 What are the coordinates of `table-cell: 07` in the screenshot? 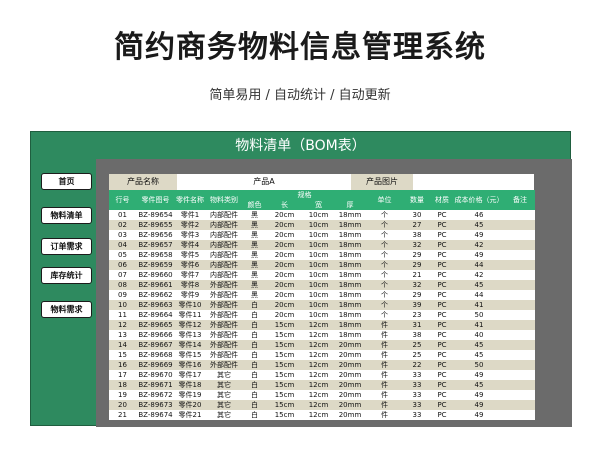 It's located at (122, 275).